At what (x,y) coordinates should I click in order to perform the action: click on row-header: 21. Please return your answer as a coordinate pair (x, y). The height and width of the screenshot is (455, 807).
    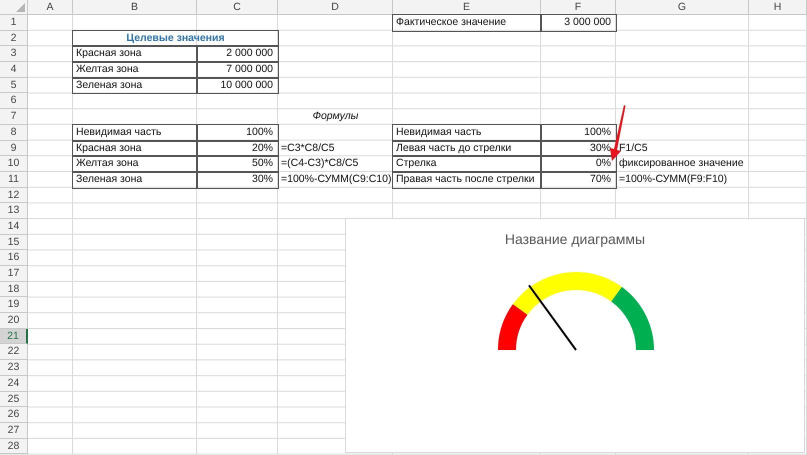
    Looking at the image, I should click on (14, 336).